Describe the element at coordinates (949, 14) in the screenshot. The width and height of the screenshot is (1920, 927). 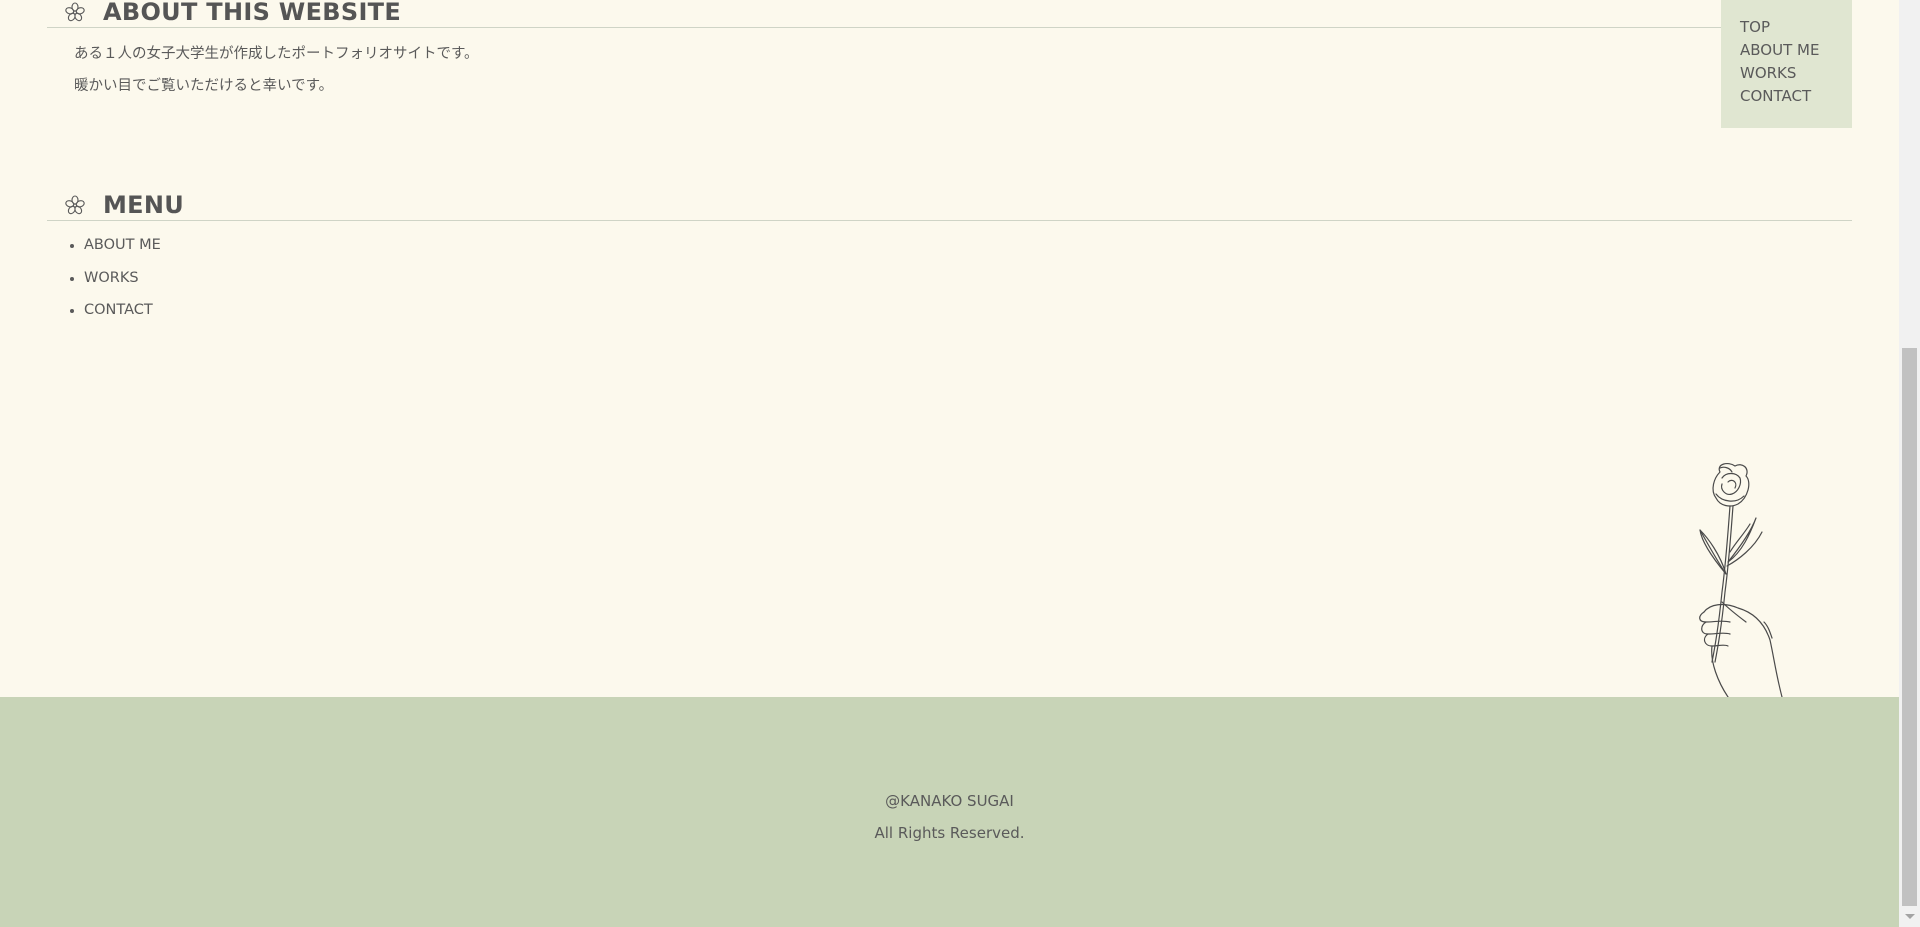
I see `about-heading-bar: ABOUT THIS WEBSITE` at that location.